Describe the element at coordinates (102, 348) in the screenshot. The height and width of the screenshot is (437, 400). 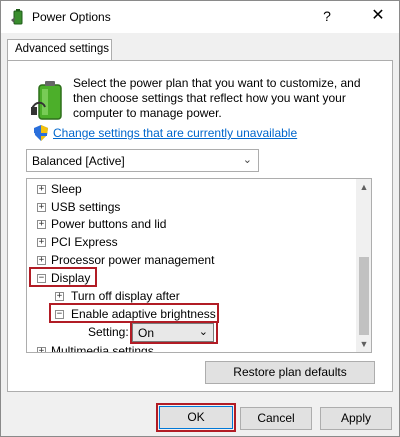
I see `tree-item-label: Multimedia settings` at that location.